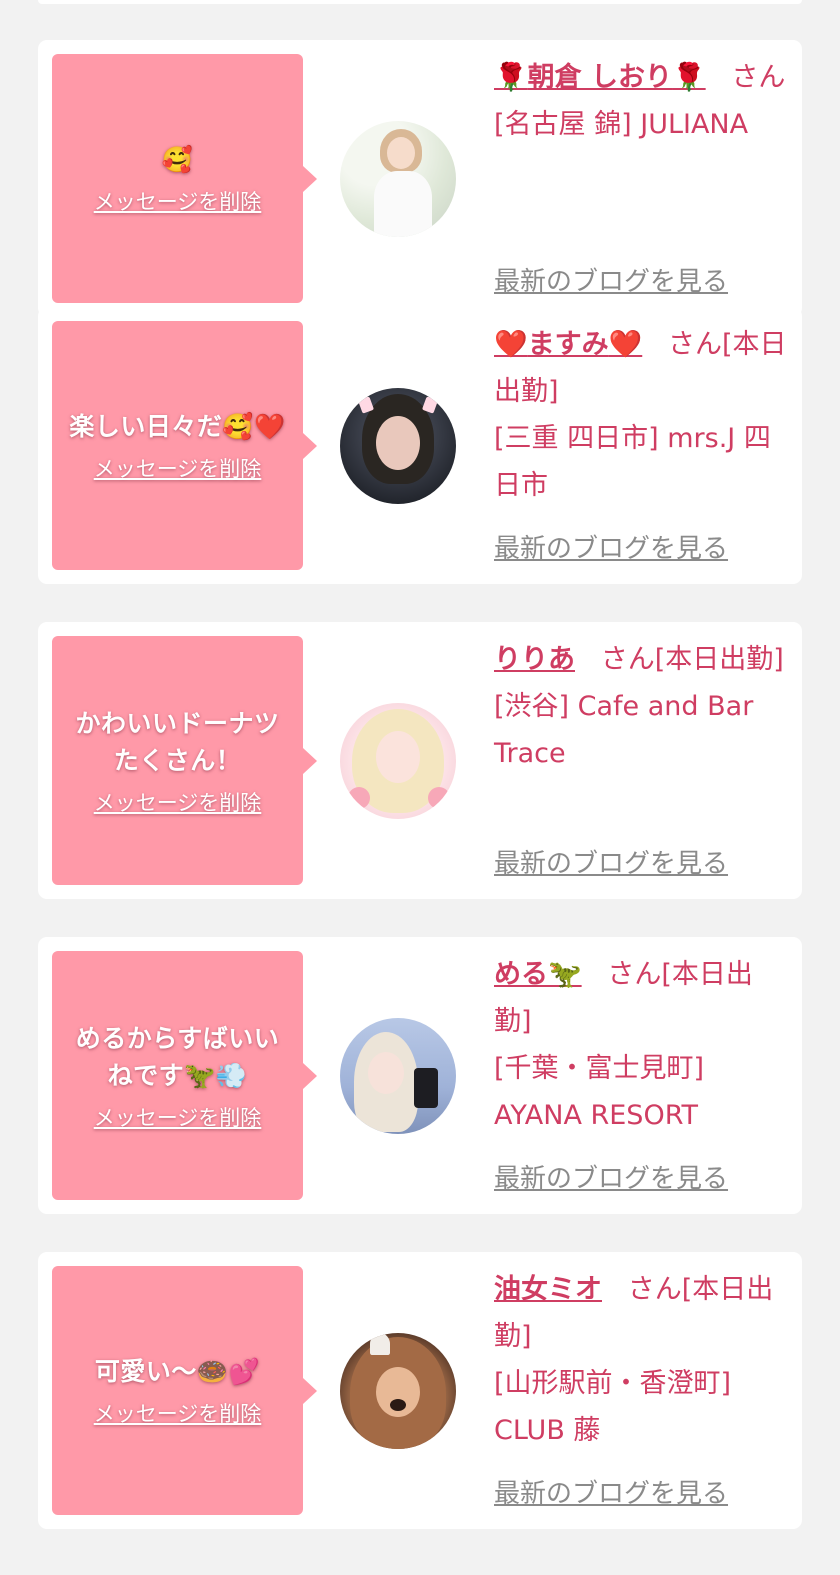  I want to click on sender-name-link: 油女ミオ, so click(548, 1289).